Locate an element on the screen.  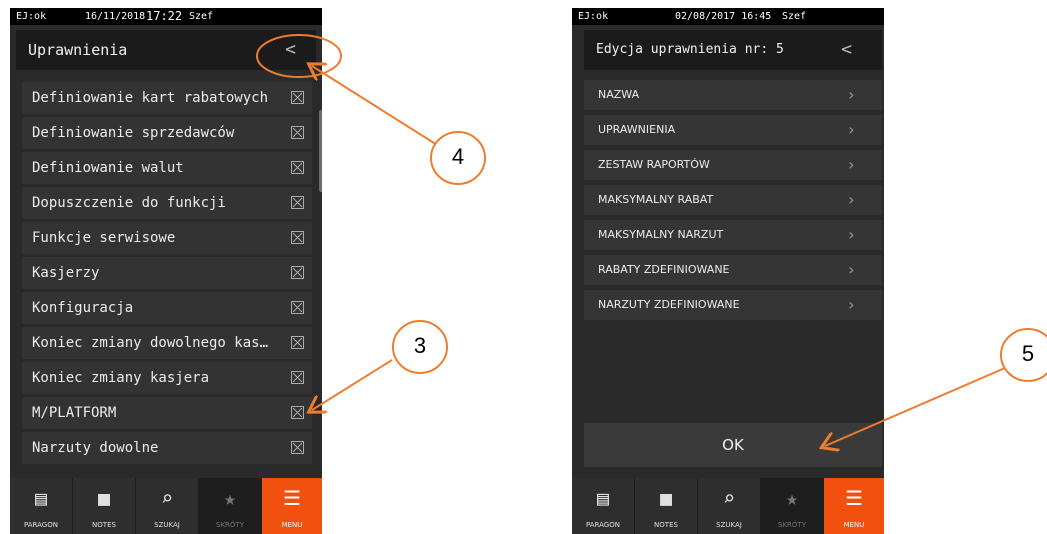
permission-item: Definiowanie walut is located at coordinates (167, 168).